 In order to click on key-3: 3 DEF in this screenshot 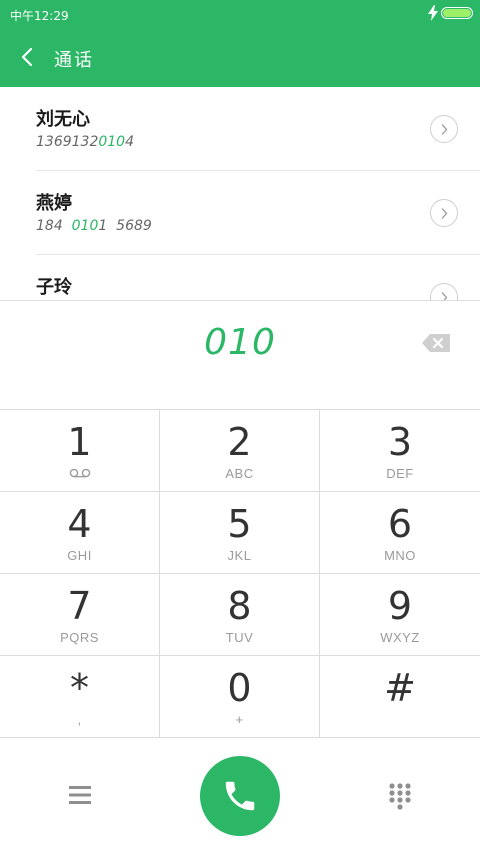, I will do `click(400, 451)`.